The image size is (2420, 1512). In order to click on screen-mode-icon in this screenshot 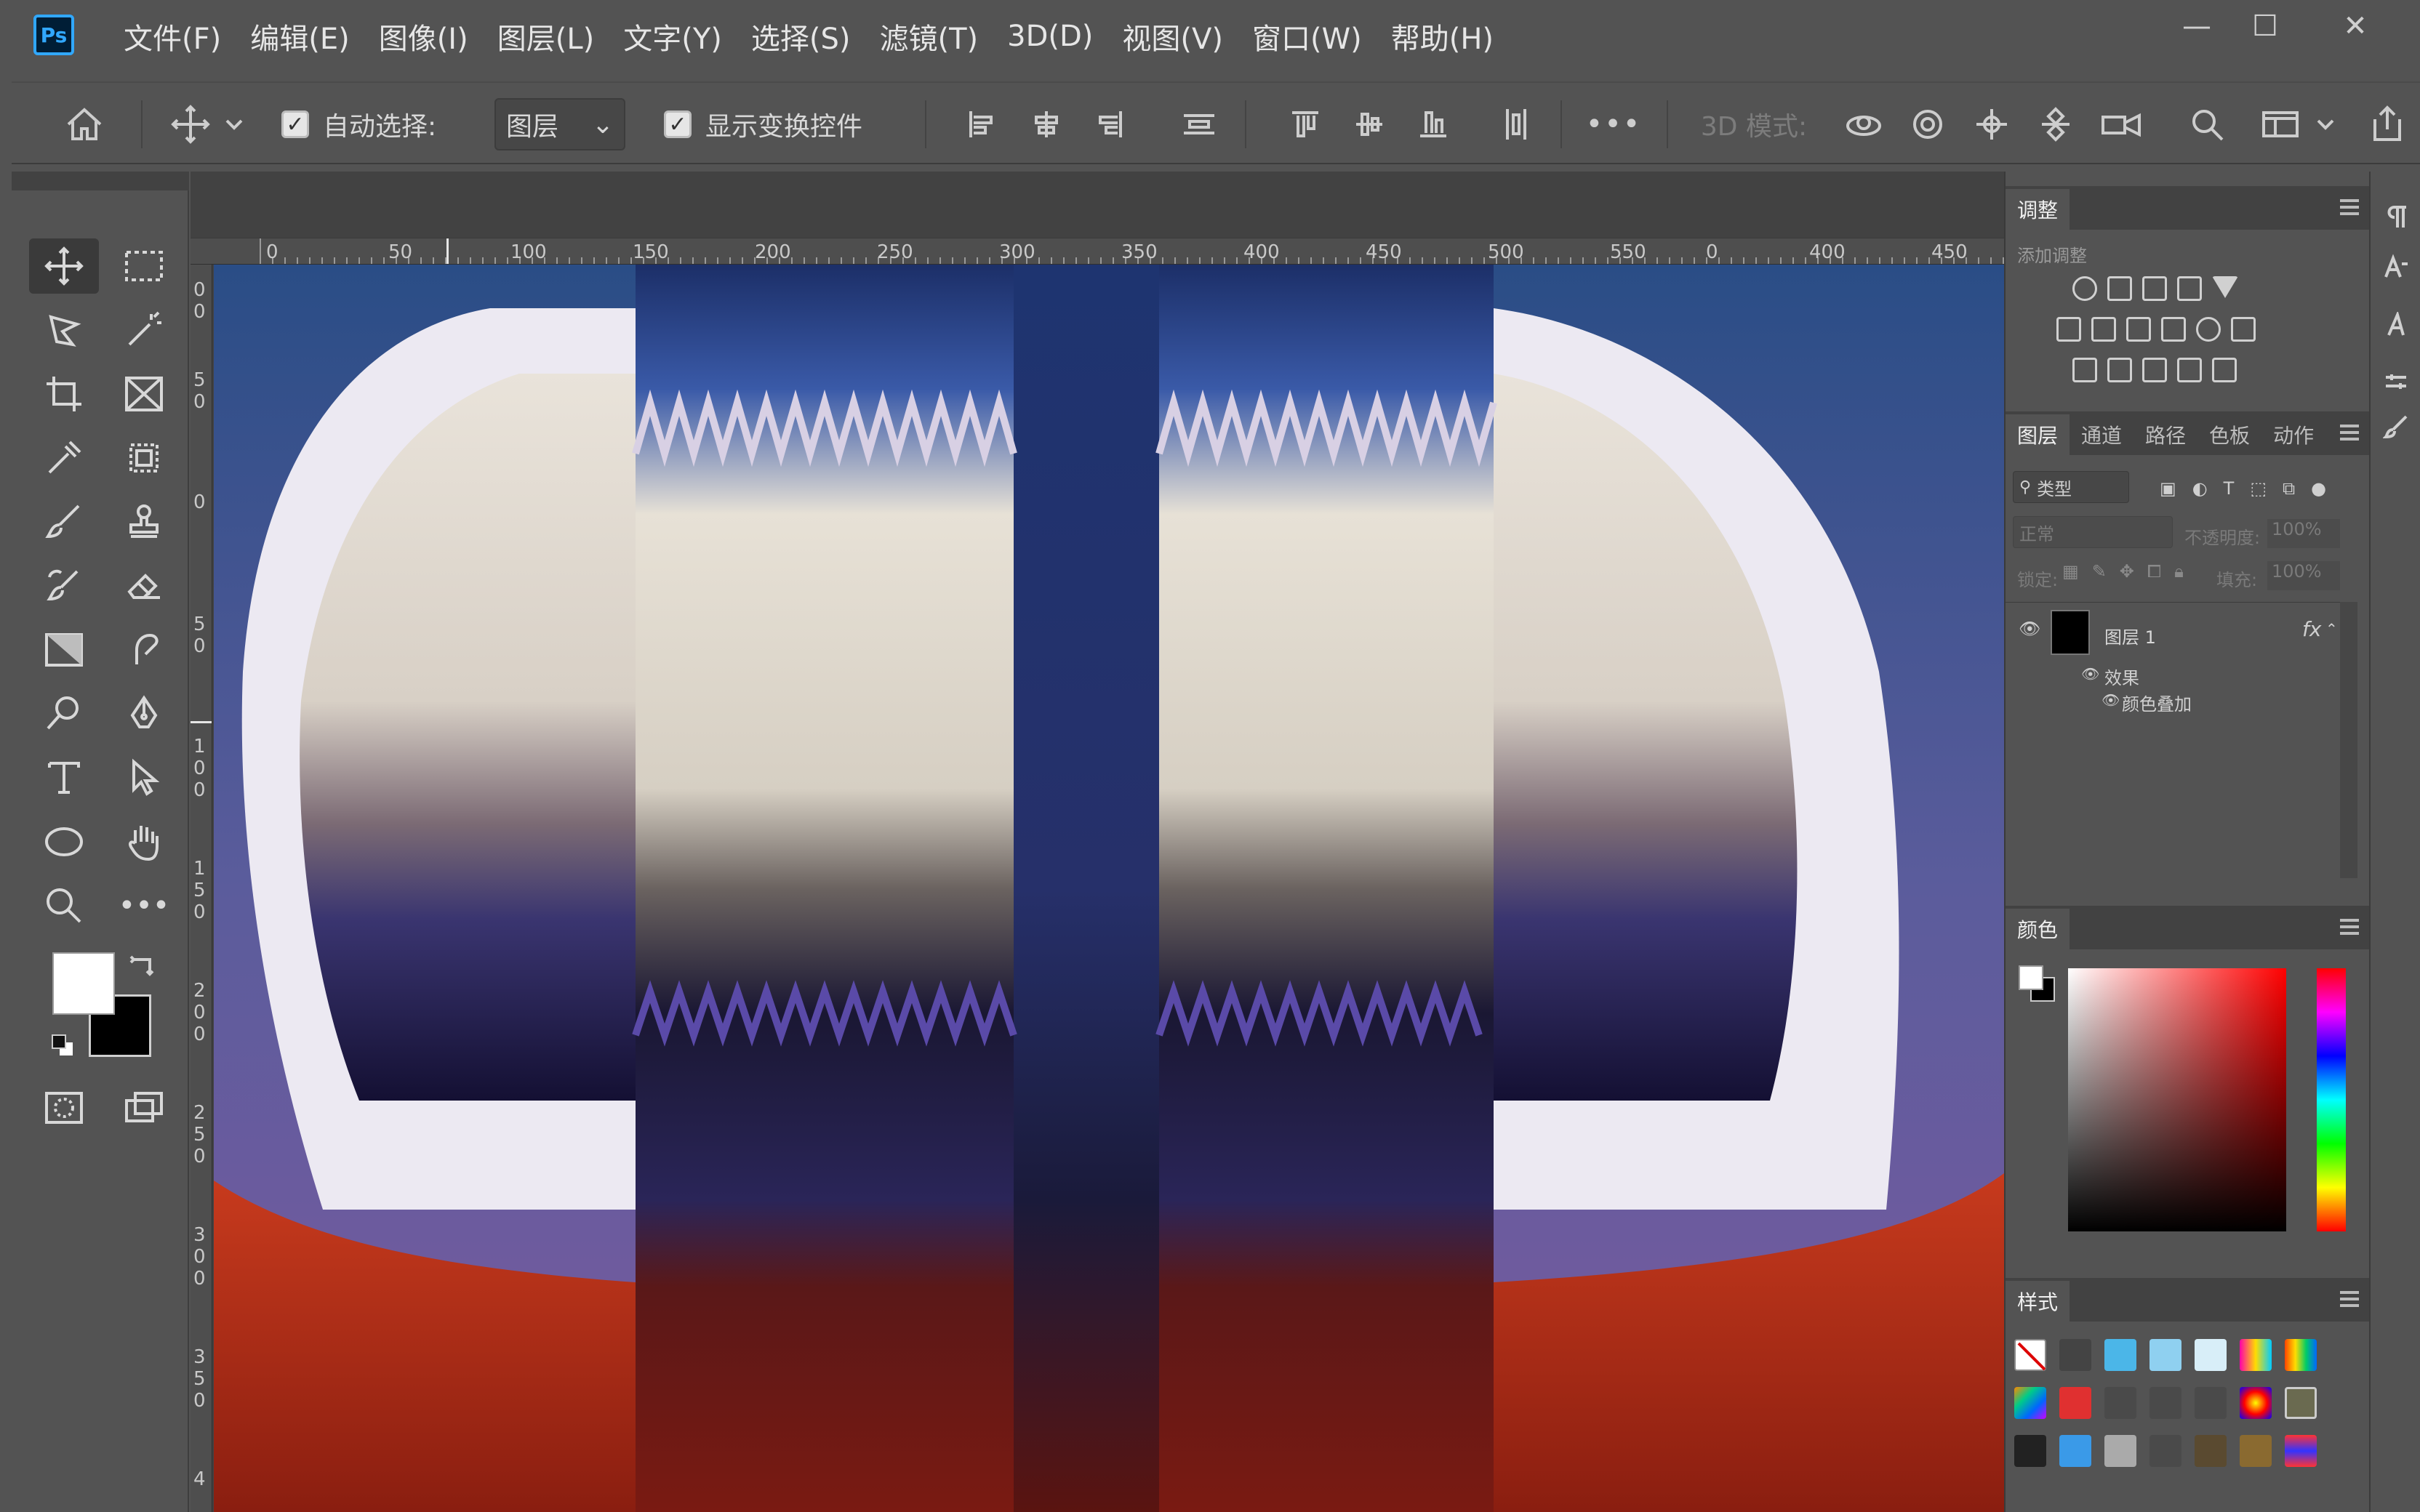, I will do `click(144, 1107)`.